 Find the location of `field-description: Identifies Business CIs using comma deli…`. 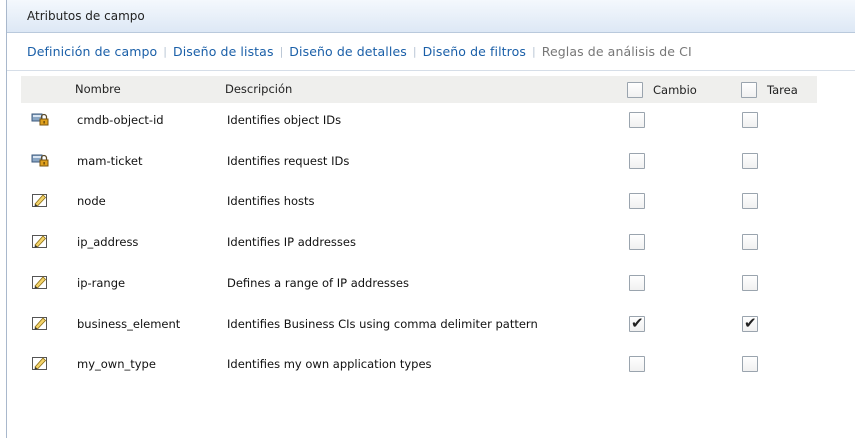

field-description: Identifies Business CIs using comma deli… is located at coordinates (382, 323).